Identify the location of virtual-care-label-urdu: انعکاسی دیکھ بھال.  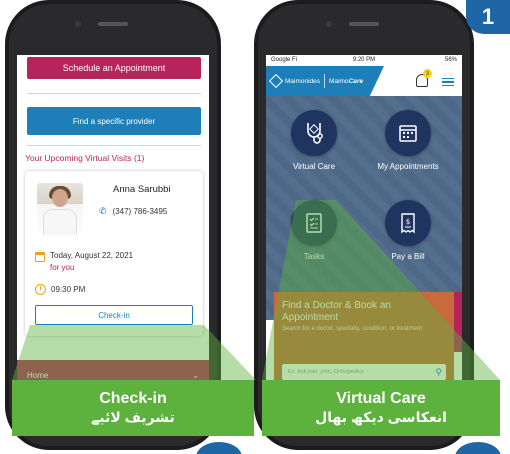
(381, 416).